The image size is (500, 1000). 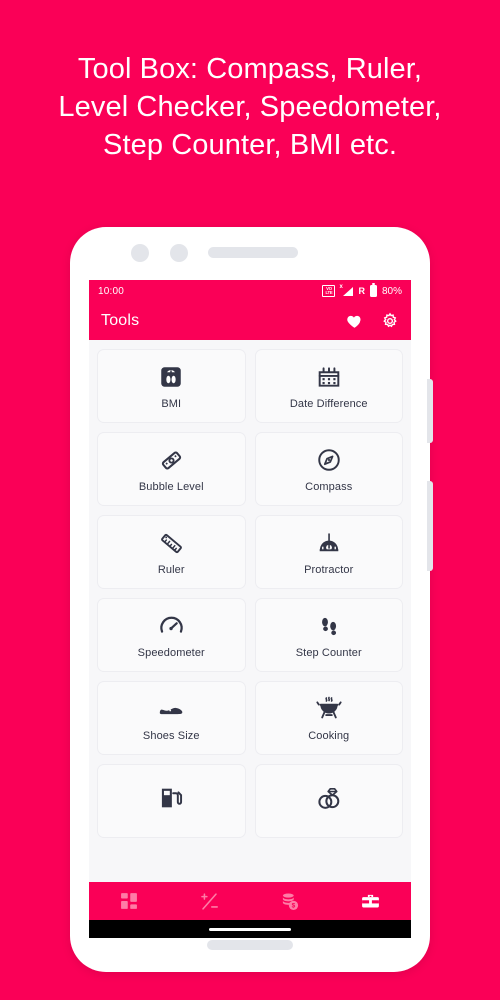 I want to click on tool-tile-bubble-level: Bubble Level, so click(x=171, y=469).